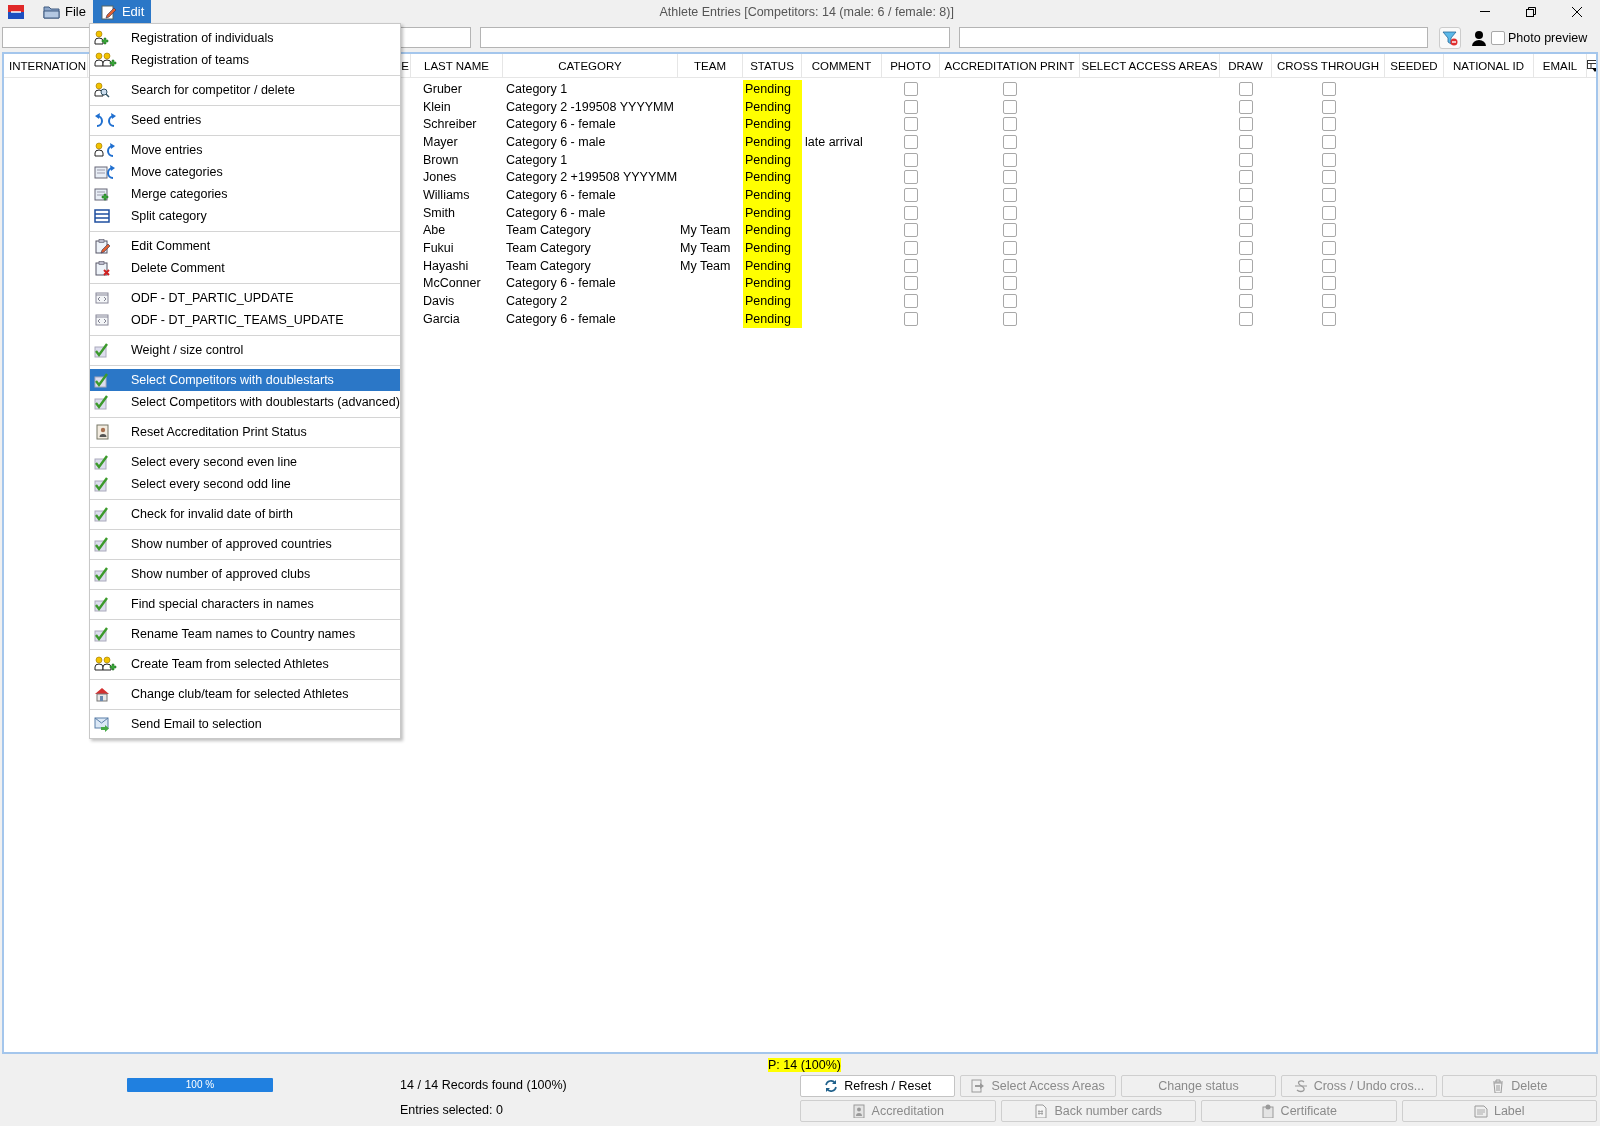 Image resolution: width=1600 pixels, height=1126 pixels. I want to click on menu-item: Show number of approved countries, so click(245, 544).